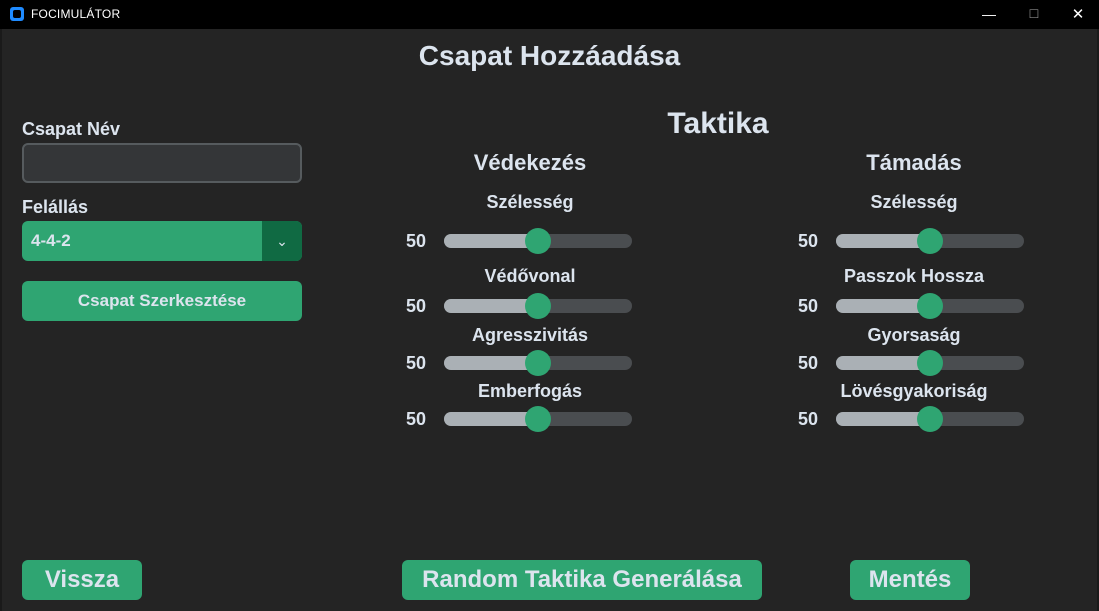  I want to click on random-tactics-button: Random Taktika Generálása, so click(582, 580).